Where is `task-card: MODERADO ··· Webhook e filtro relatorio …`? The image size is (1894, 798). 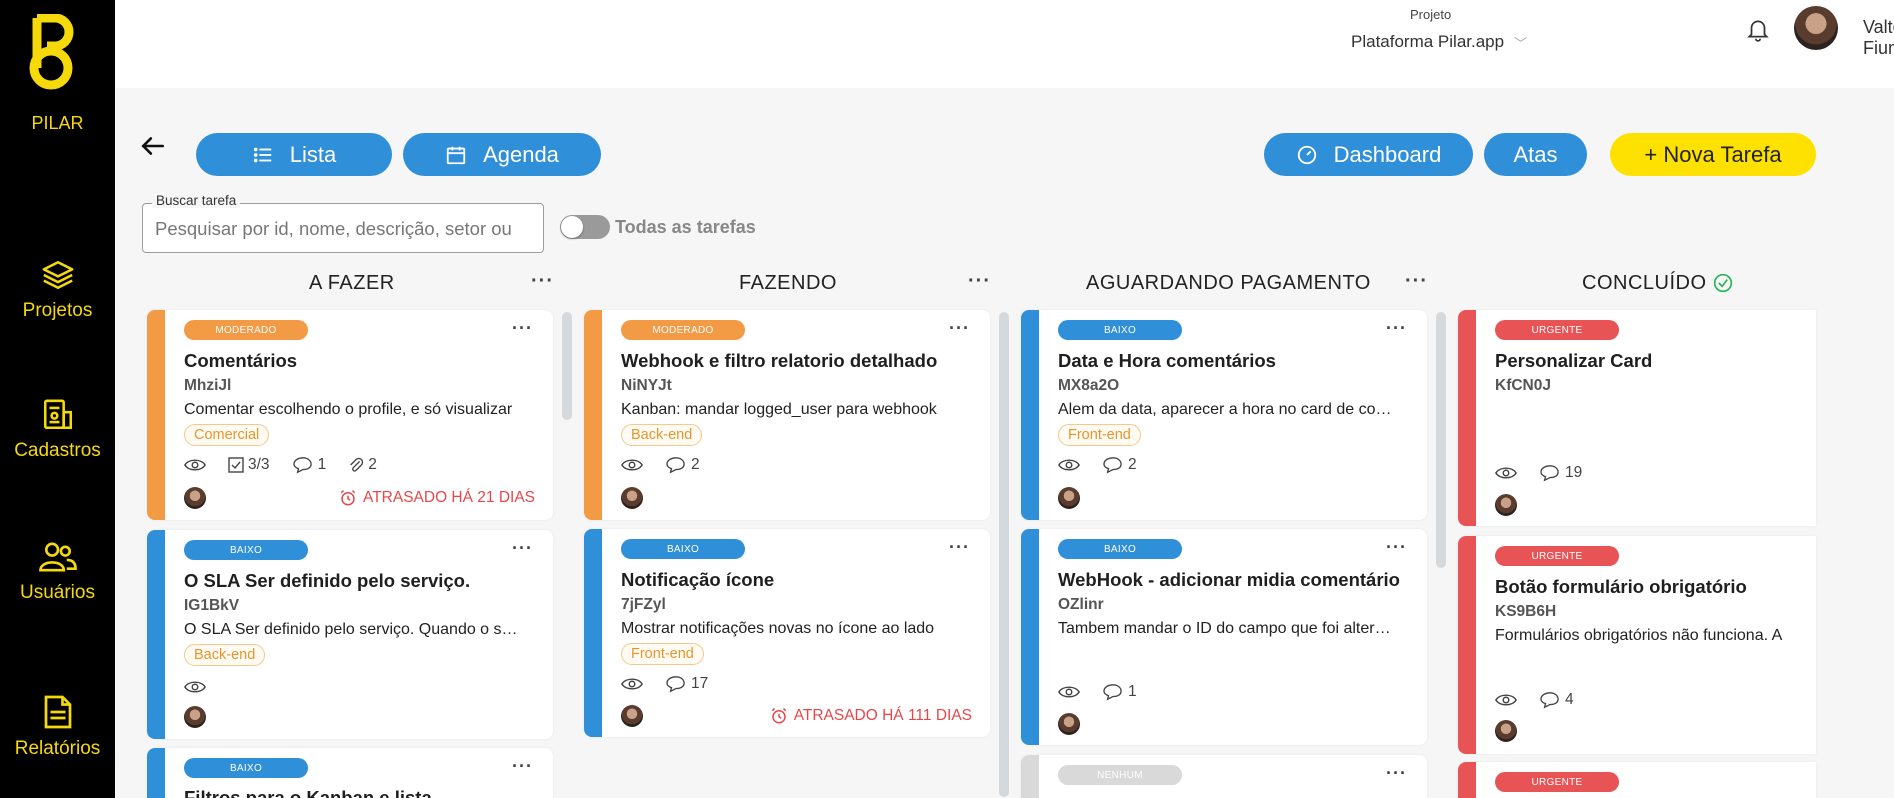 task-card: MODERADO ··· Webhook e filtro relatorio … is located at coordinates (787, 415).